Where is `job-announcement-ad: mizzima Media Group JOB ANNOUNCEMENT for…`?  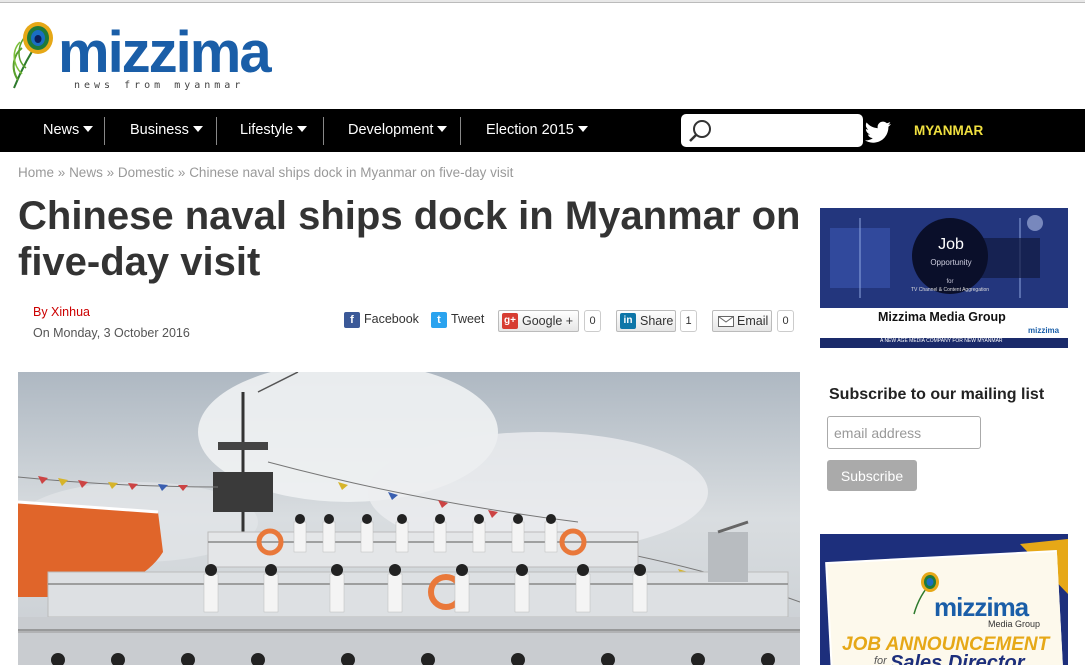
job-announcement-ad: mizzima Media Group JOB ANNOUNCEMENT for… is located at coordinates (944, 599).